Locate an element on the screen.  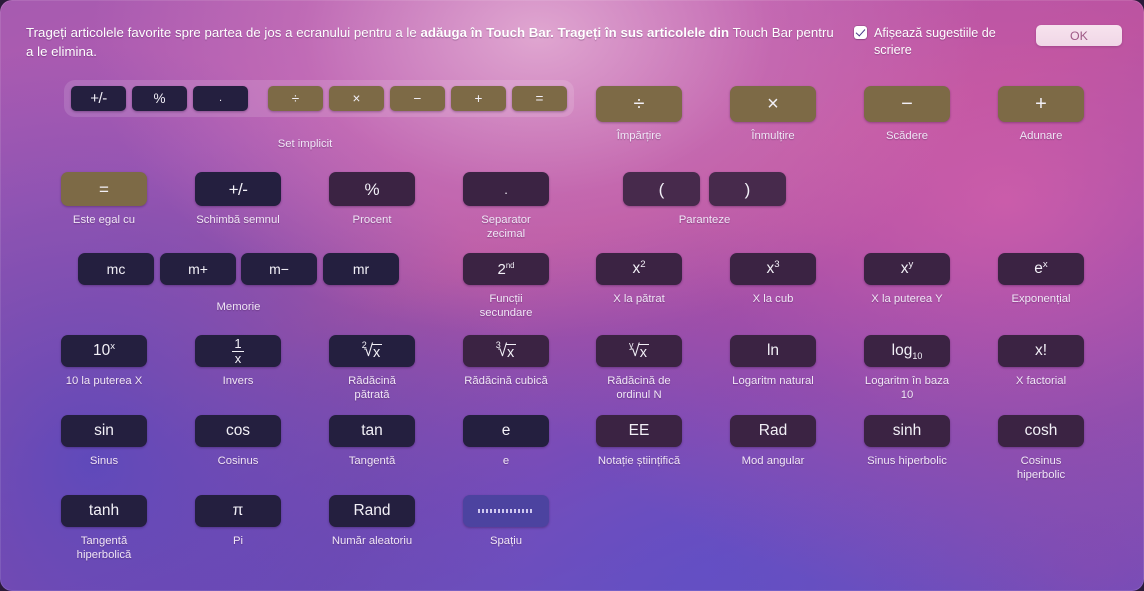
memory-recall-item: mr is located at coordinates (361, 269).